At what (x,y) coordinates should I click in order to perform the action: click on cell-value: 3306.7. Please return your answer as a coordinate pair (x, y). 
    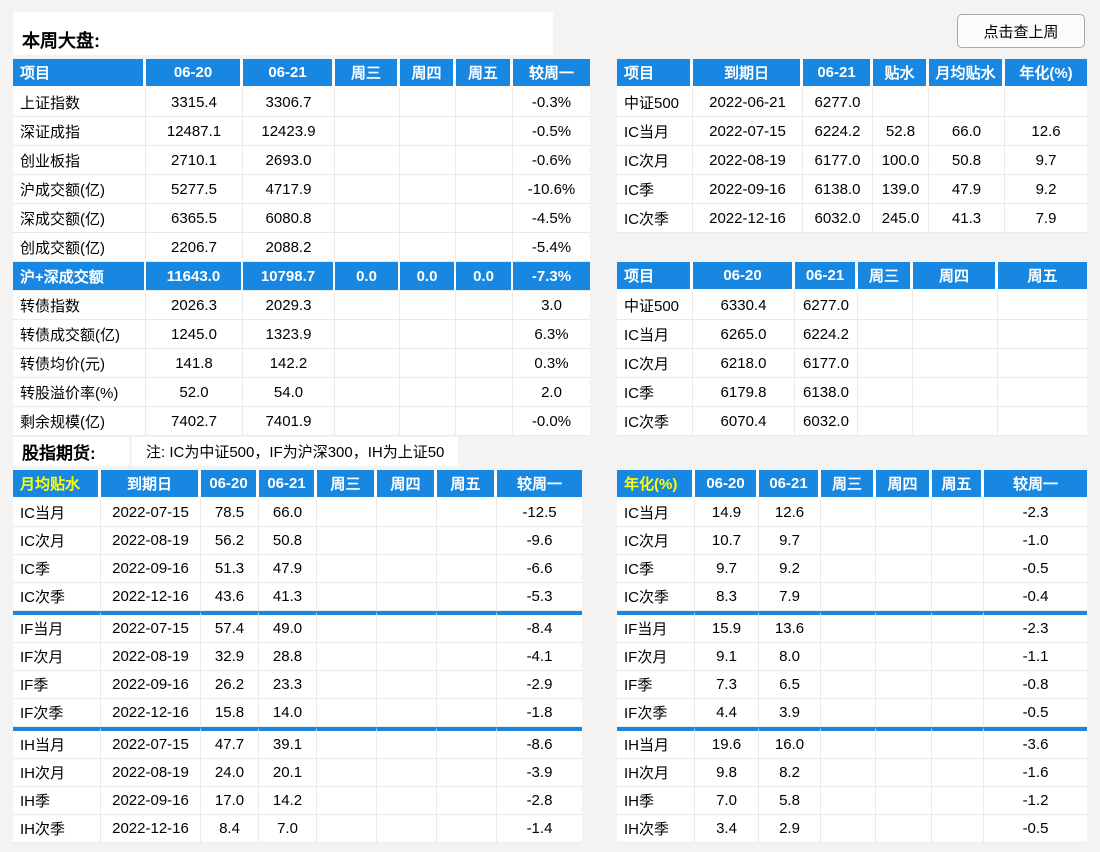
    Looking at the image, I should click on (289, 102).